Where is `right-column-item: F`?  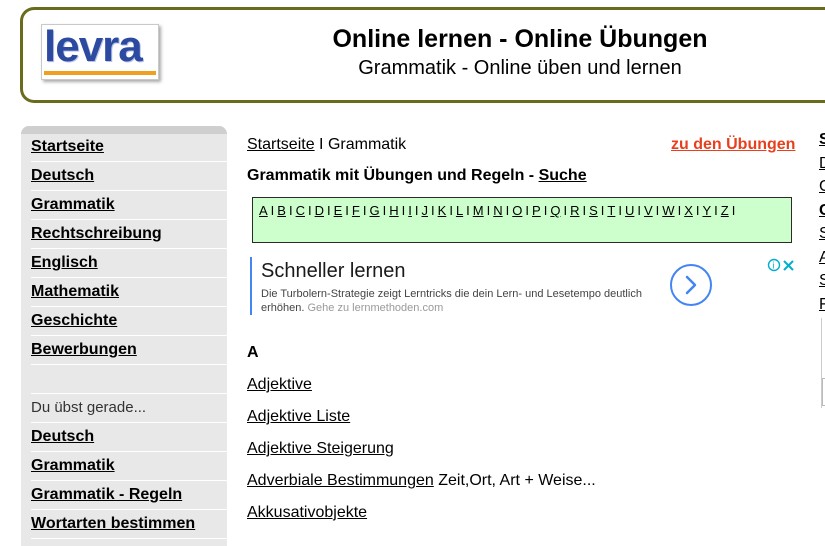 right-column-item: F is located at coordinates (822, 305).